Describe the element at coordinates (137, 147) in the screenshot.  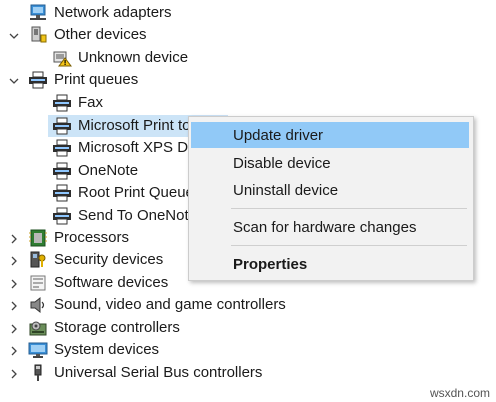
I see `tree-item-label: Microsoft XPS Do` at that location.